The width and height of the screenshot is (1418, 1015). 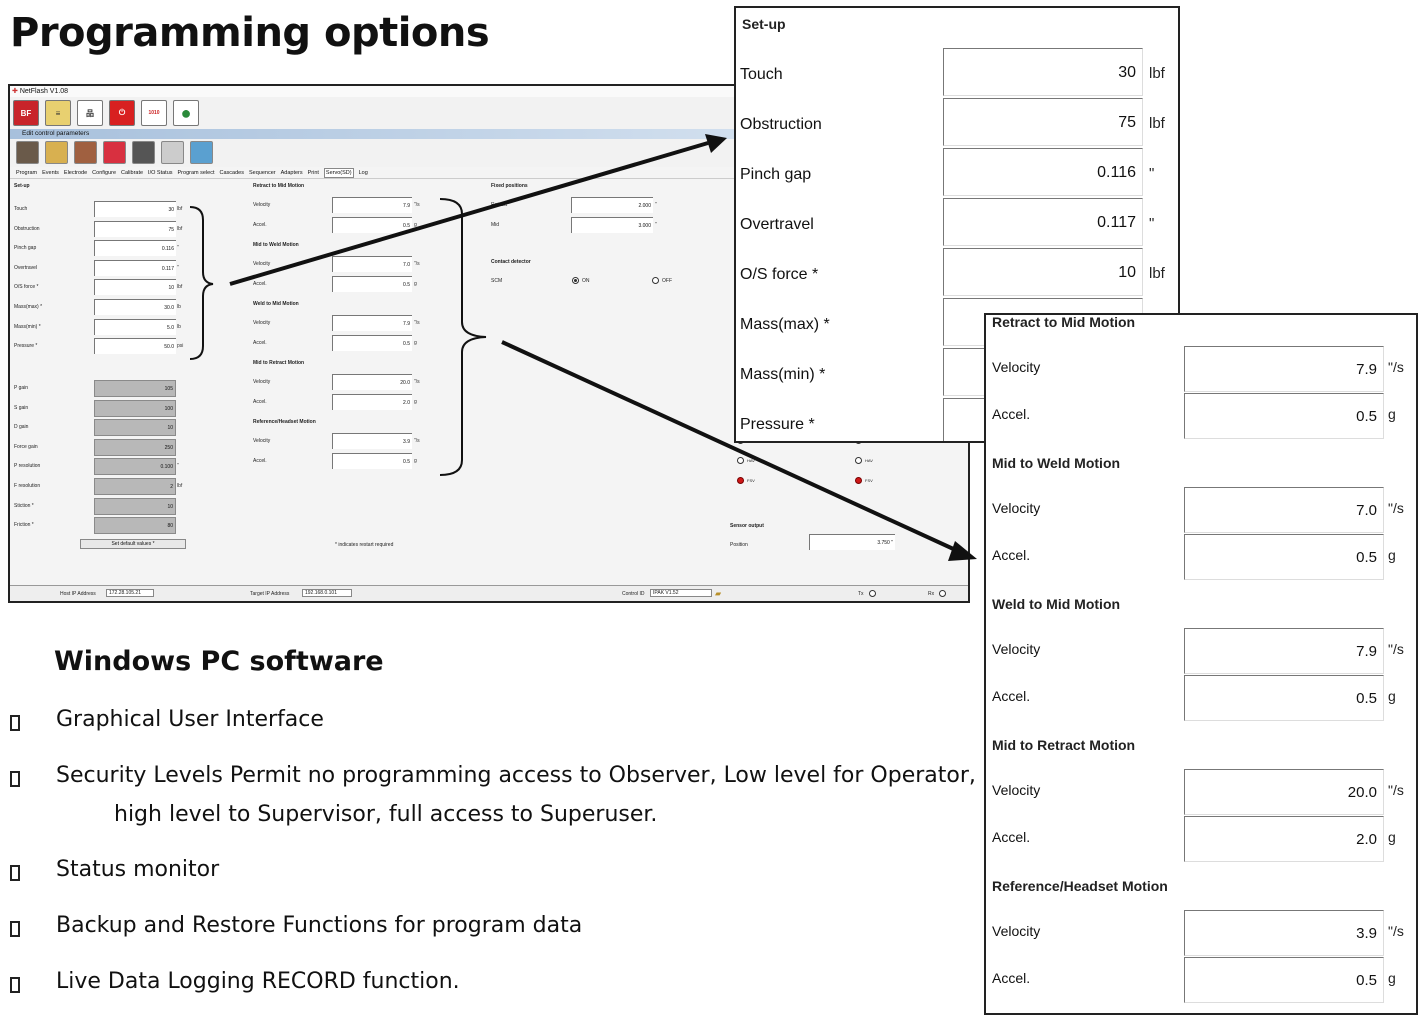 What do you see at coordinates (258, 981) in the screenshot?
I see `feature-item: Live Data Logging RECORD function.` at bounding box center [258, 981].